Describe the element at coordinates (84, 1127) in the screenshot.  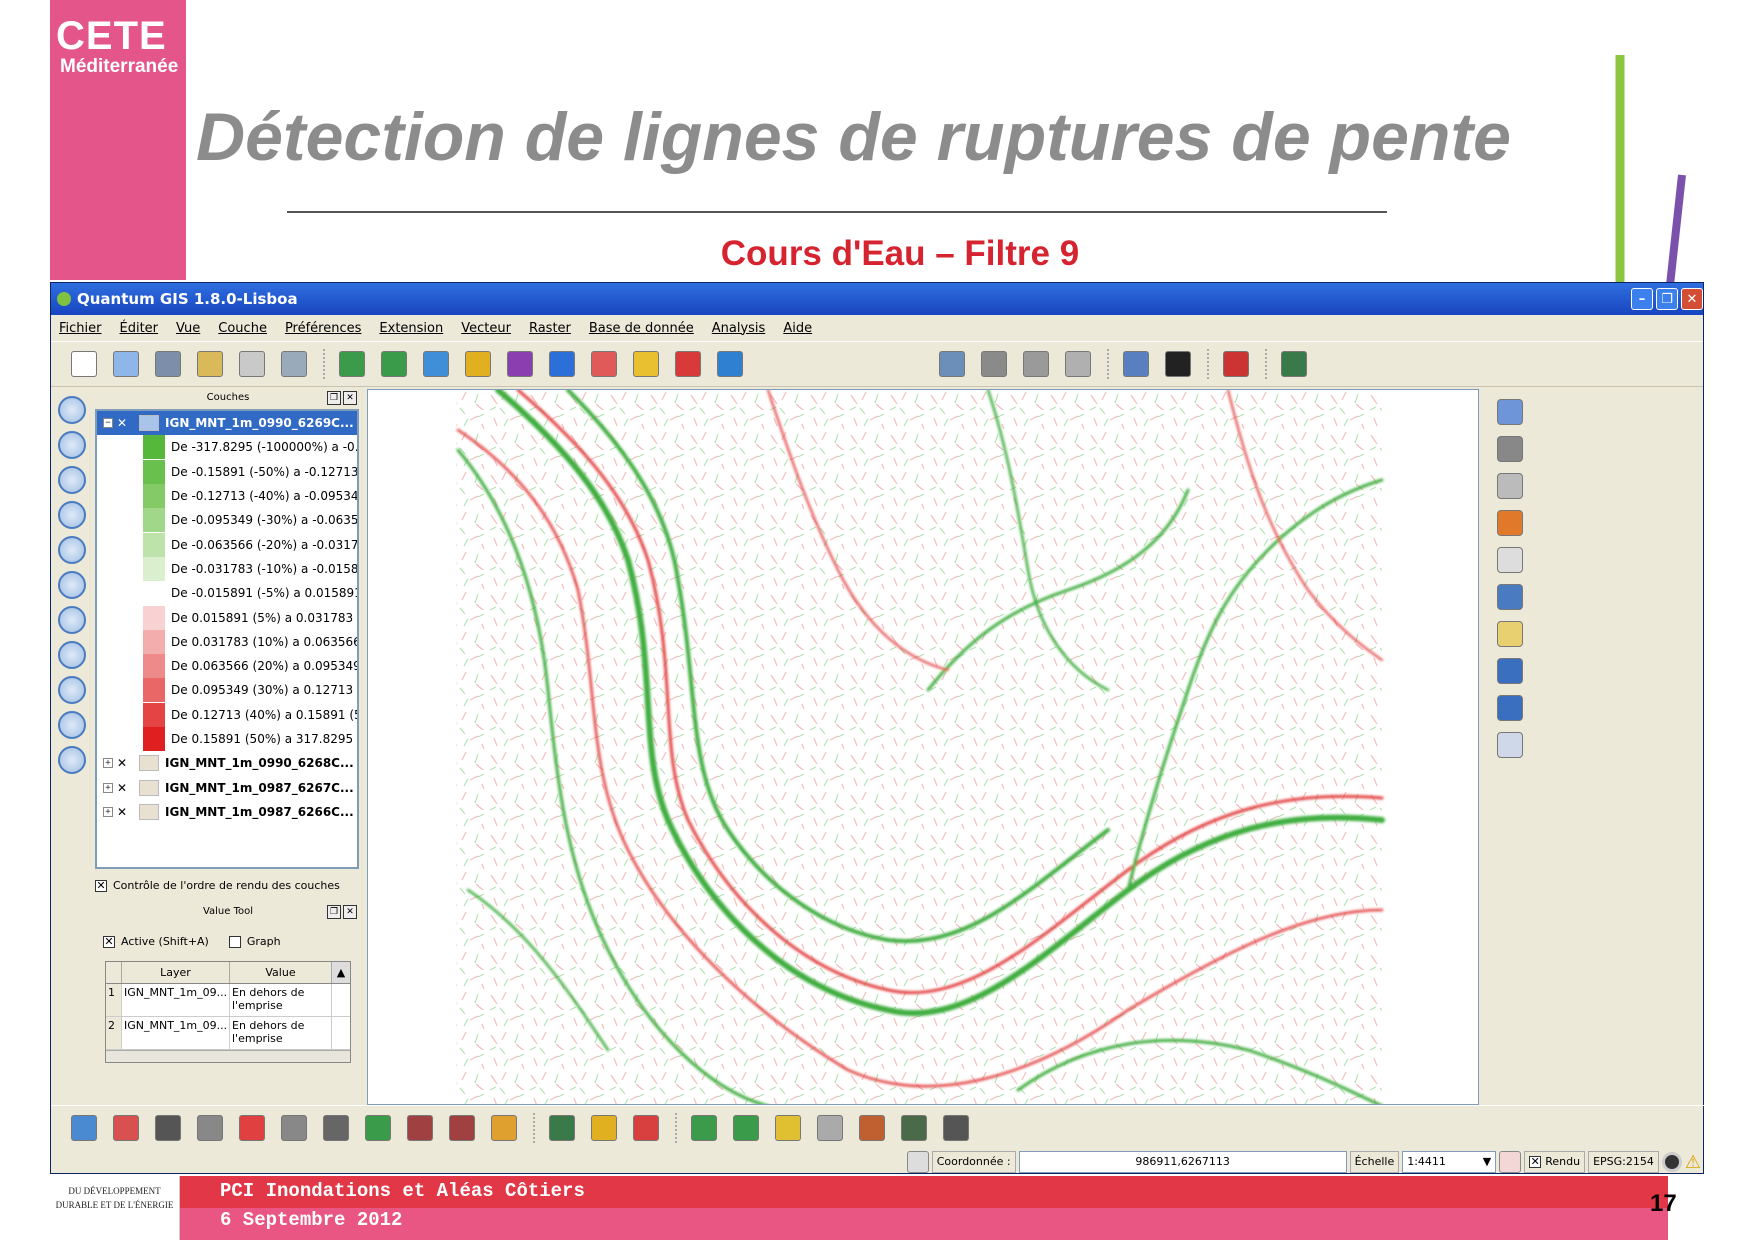
I see `layer-properties-icon` at that location.